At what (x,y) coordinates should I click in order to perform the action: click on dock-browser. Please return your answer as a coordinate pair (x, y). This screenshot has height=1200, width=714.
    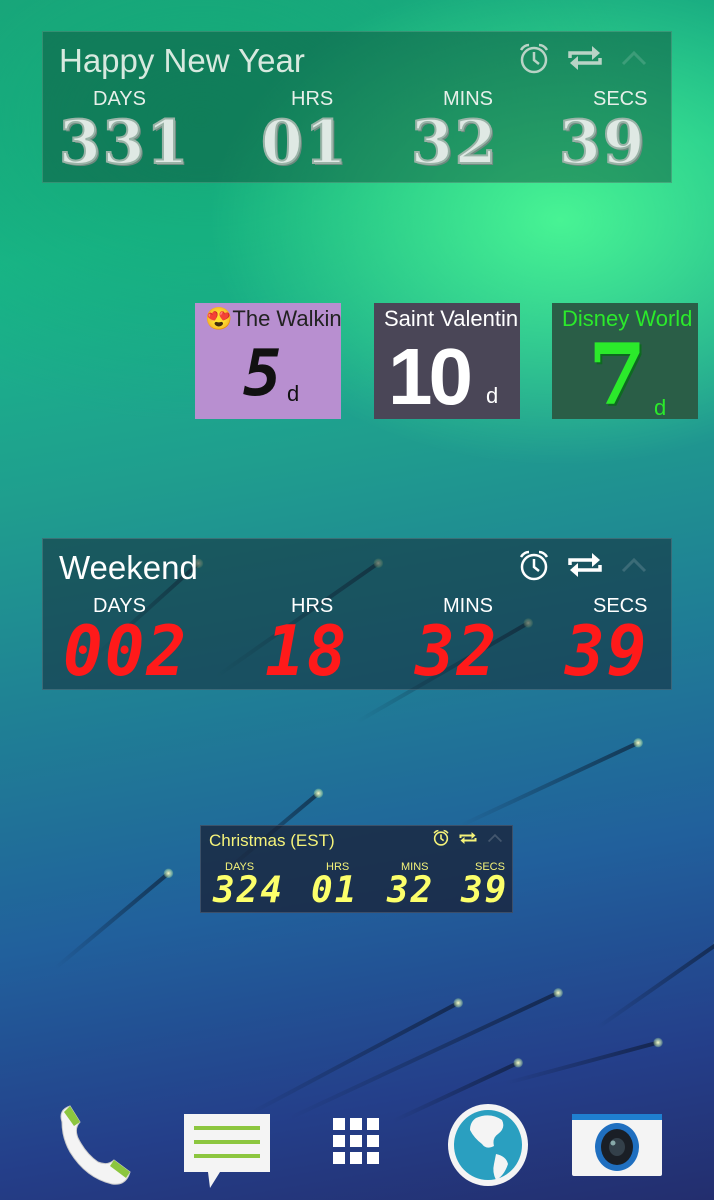
    Looking at the image, I should click on (488, 1147).